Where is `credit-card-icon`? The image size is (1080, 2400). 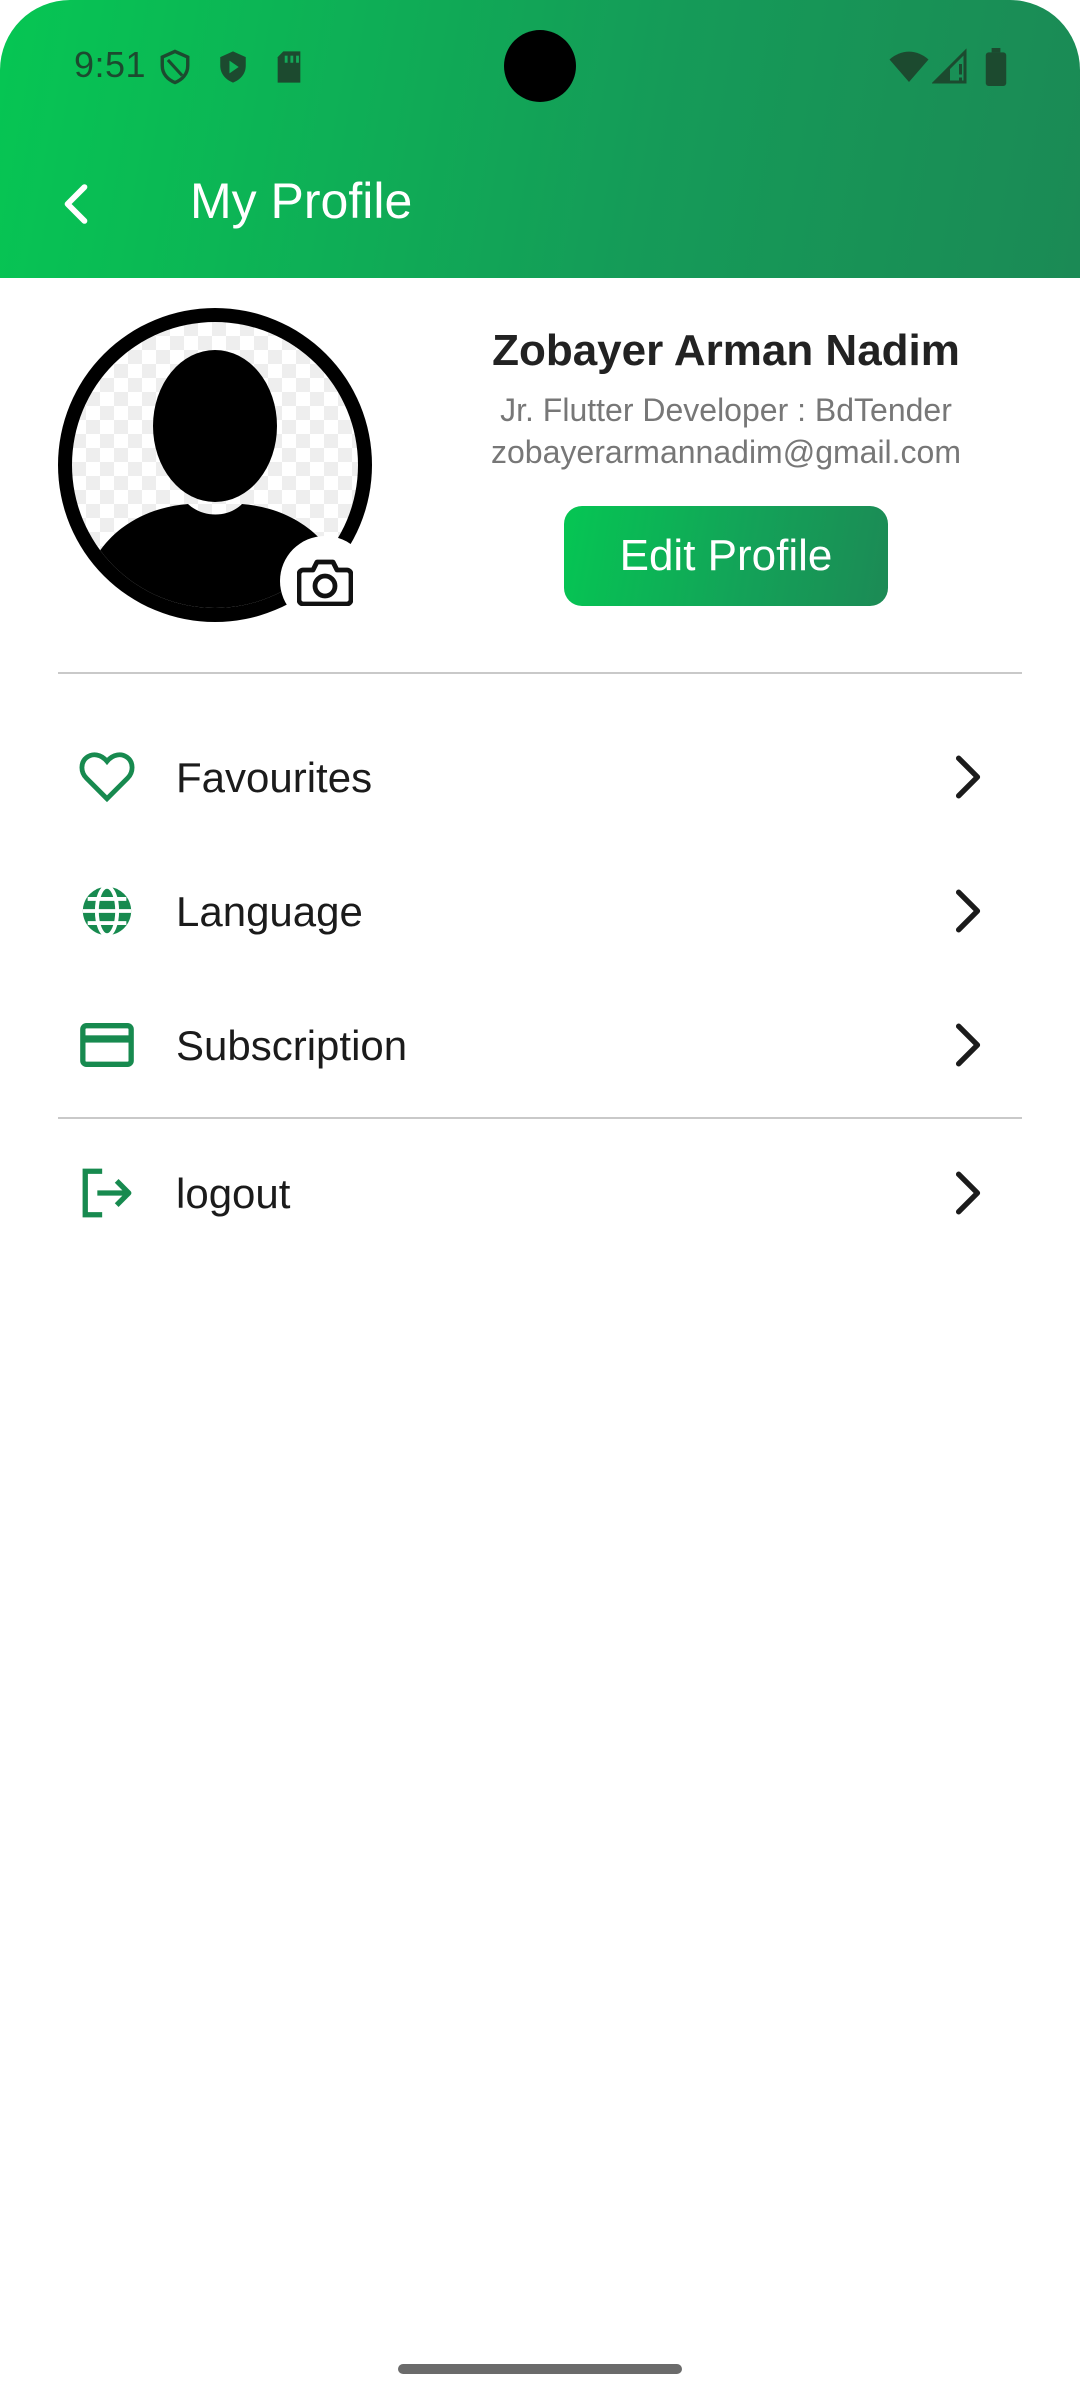
credit-card-icon is located at coordinates (107, 1045).